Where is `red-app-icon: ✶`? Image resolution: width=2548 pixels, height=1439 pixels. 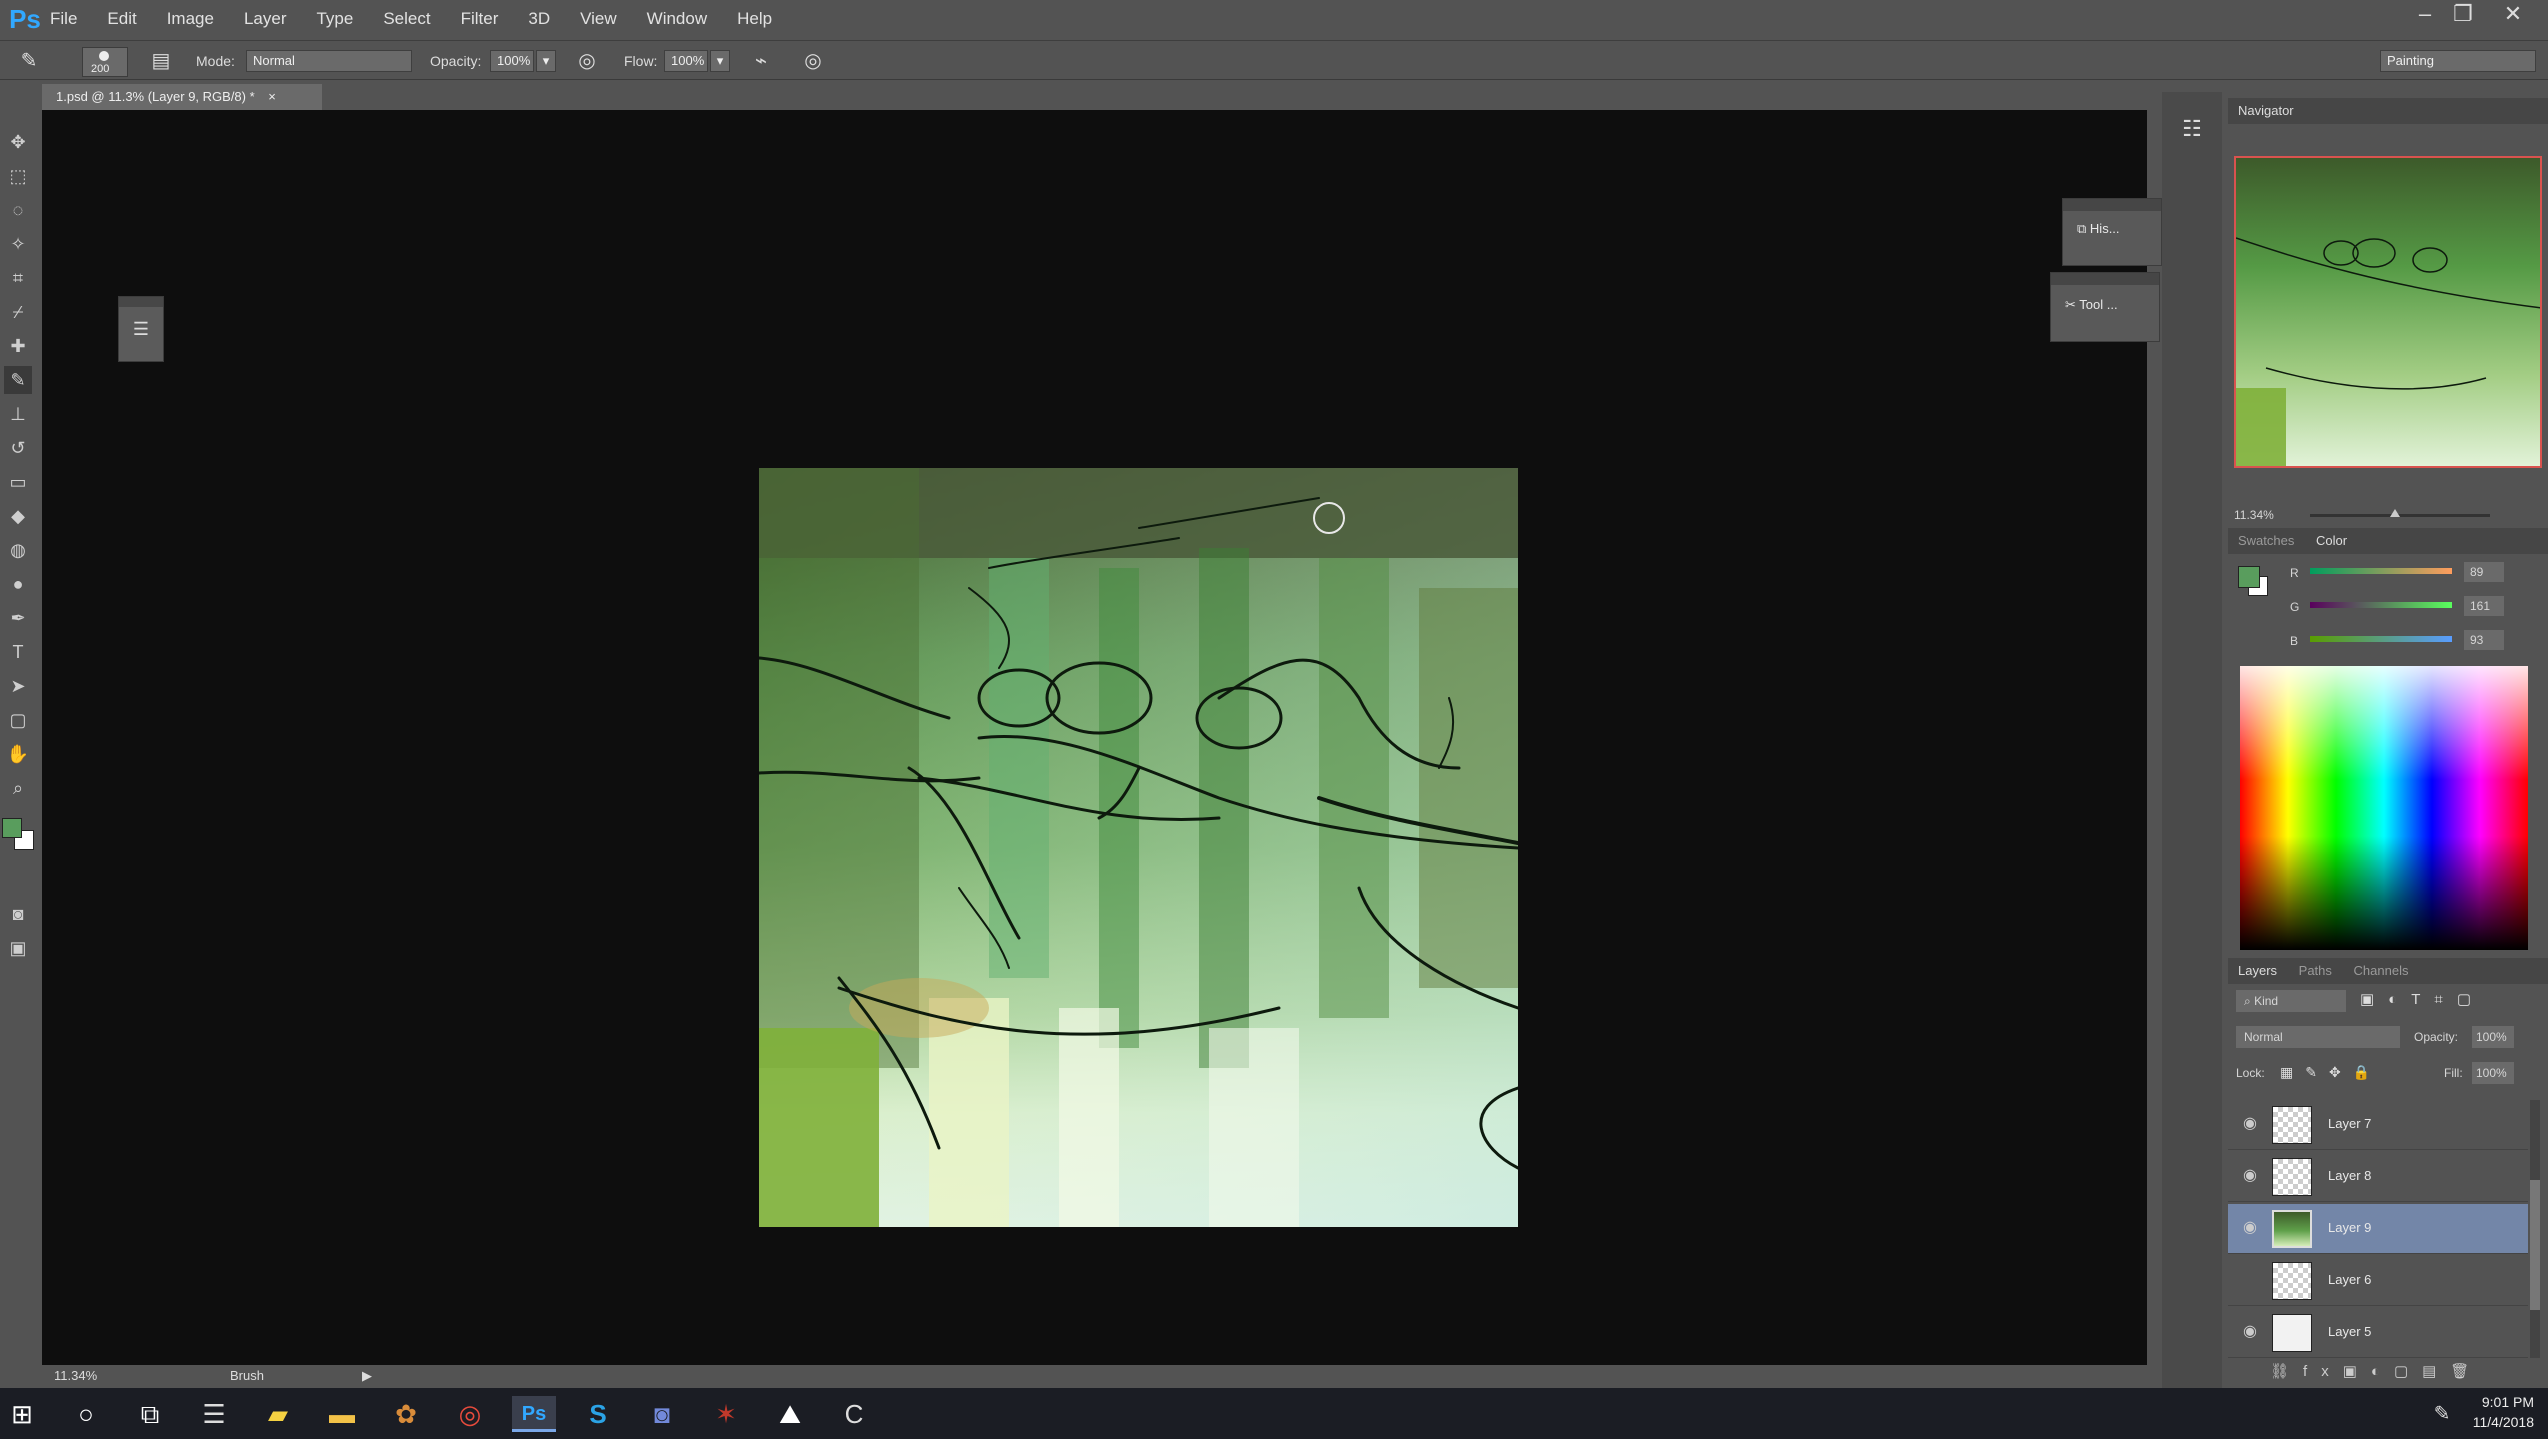 red-app-icon: ✶ is located at coordinates (726, 1414).